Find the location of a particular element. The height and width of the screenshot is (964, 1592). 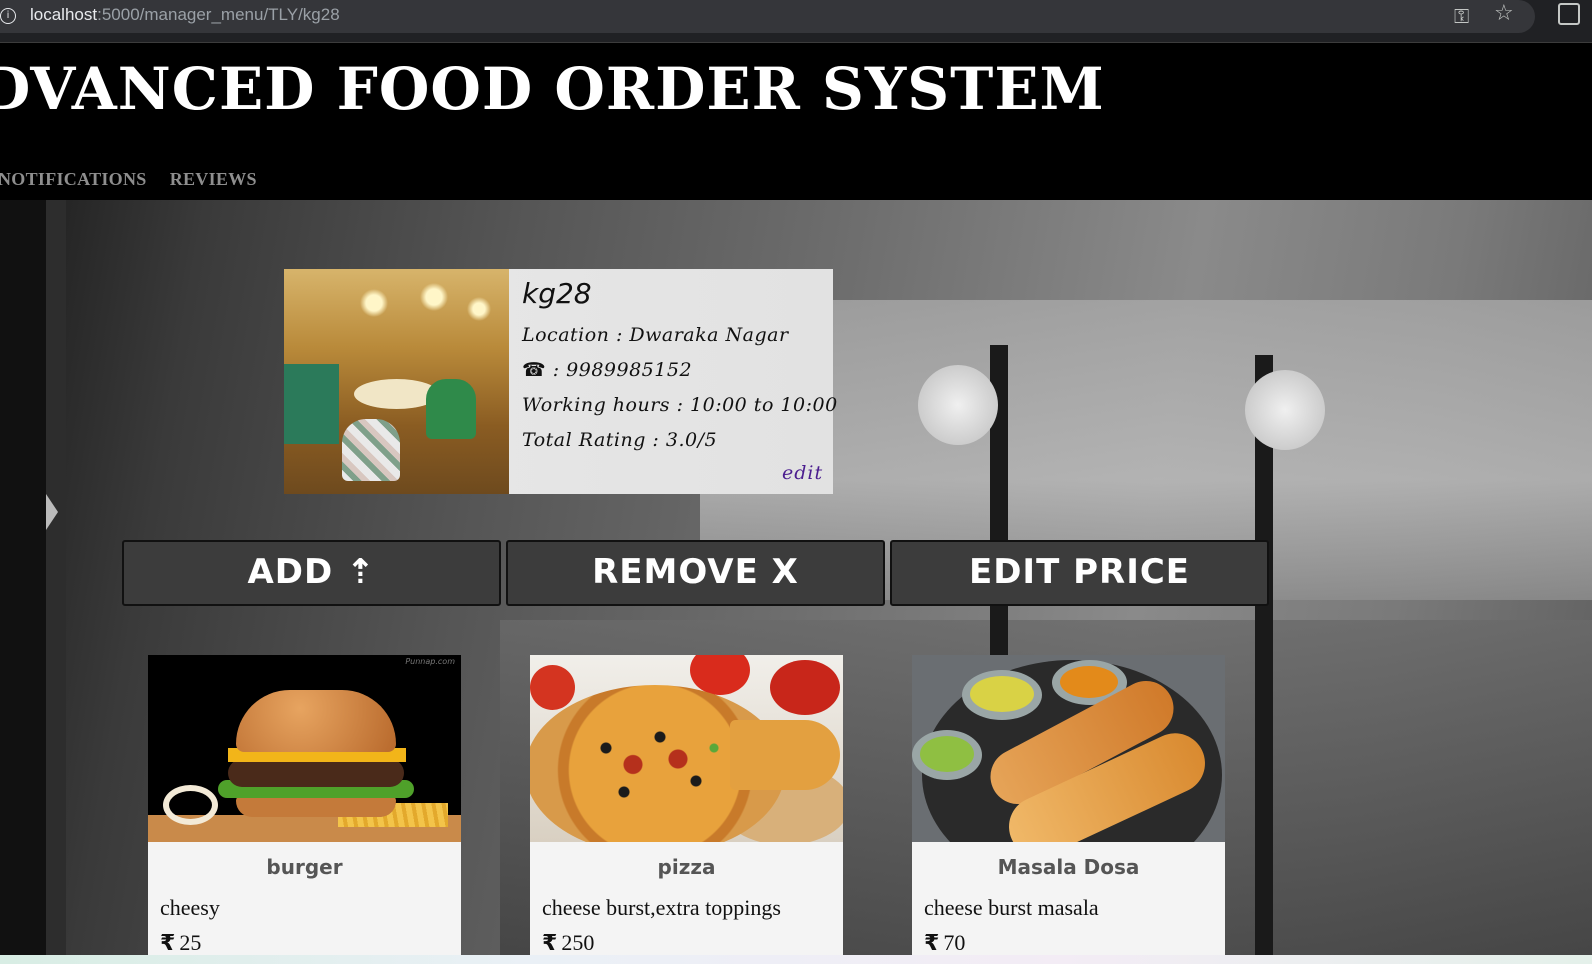

menu-item-price: ₹70 is located at coordinates (944, 942).